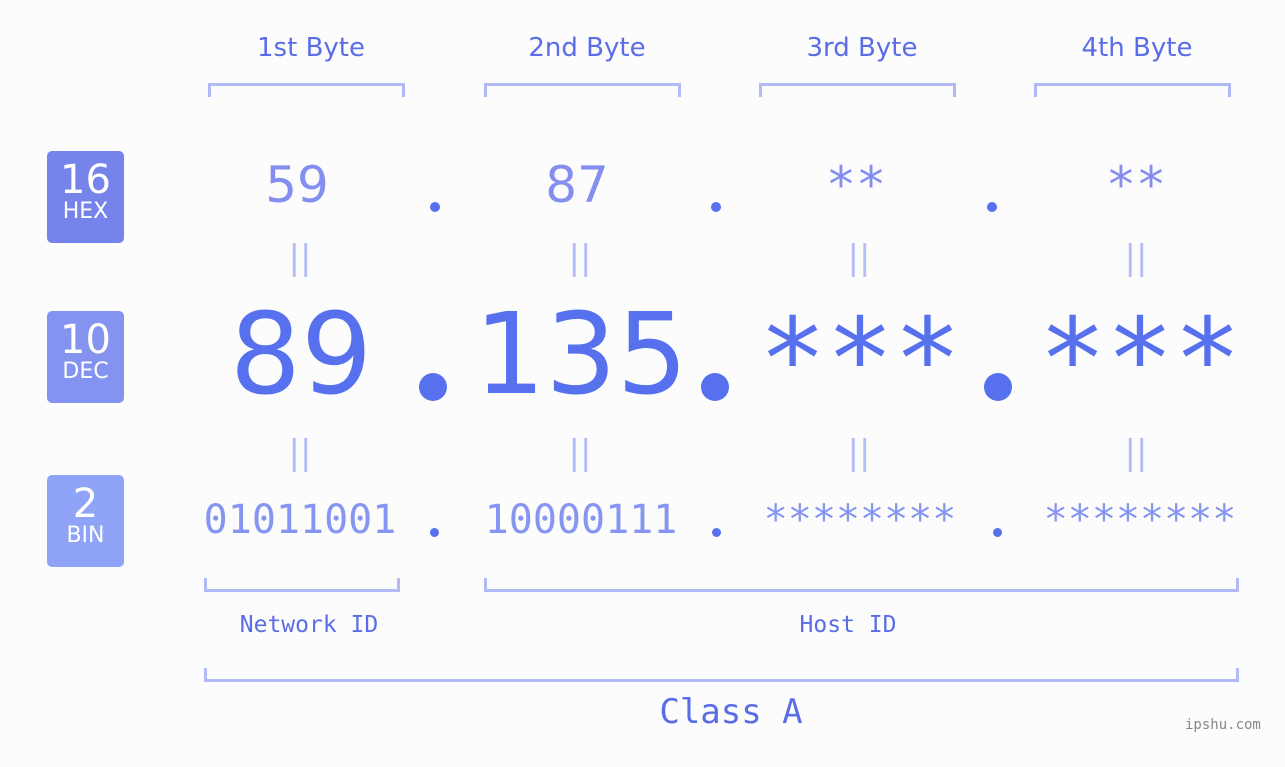 The image size is (1285, 767). I want to click on hex-byte-2: 87, so click(577, 185).